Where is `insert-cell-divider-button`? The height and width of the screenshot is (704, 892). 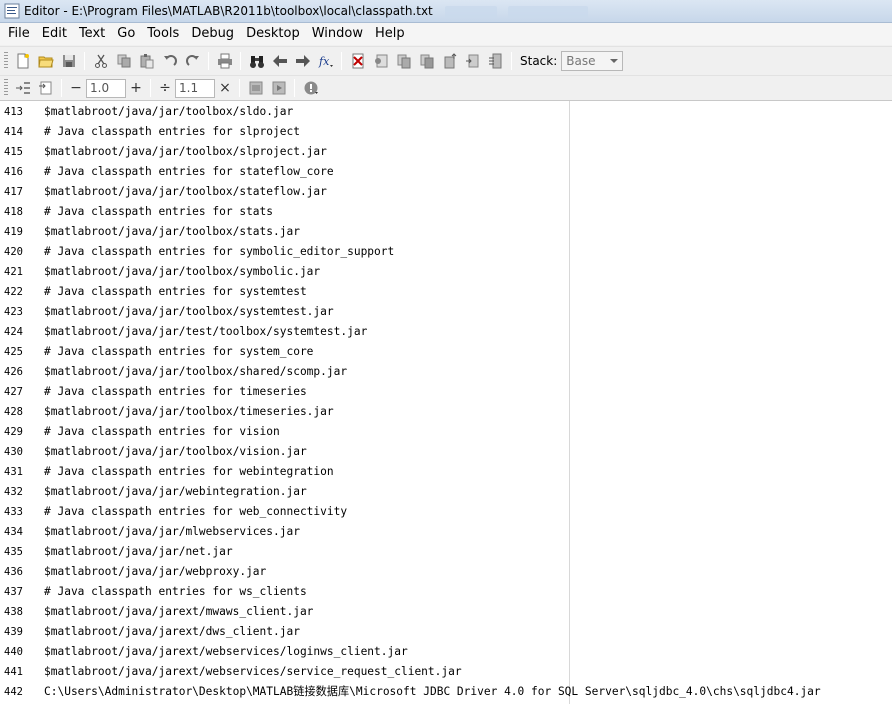 insert-cell-divider-button is located at coordinates (22, 88).